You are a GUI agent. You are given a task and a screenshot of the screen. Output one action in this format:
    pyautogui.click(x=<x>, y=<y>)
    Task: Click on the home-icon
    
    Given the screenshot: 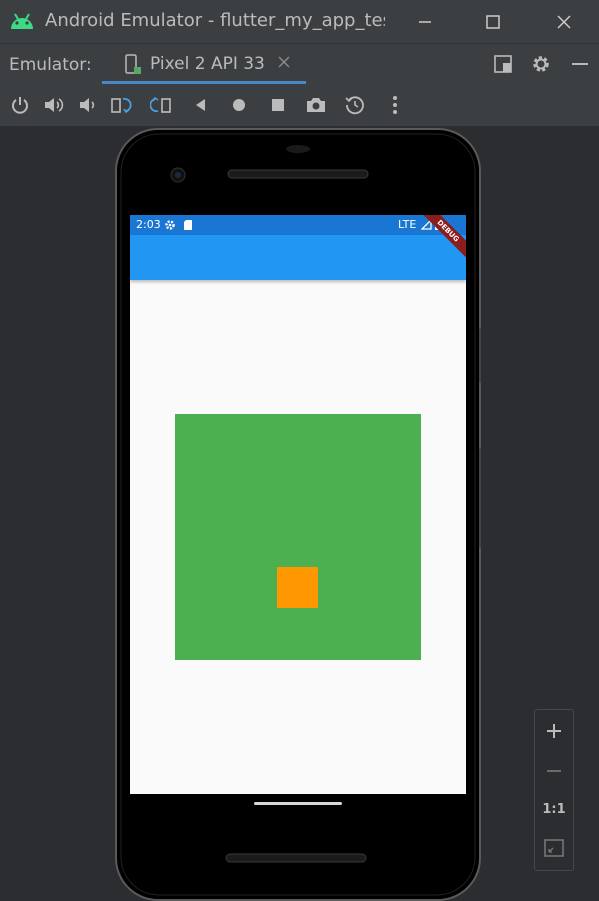 What is the action you would take?
    pyautogui.click(x=239, y=105)
    